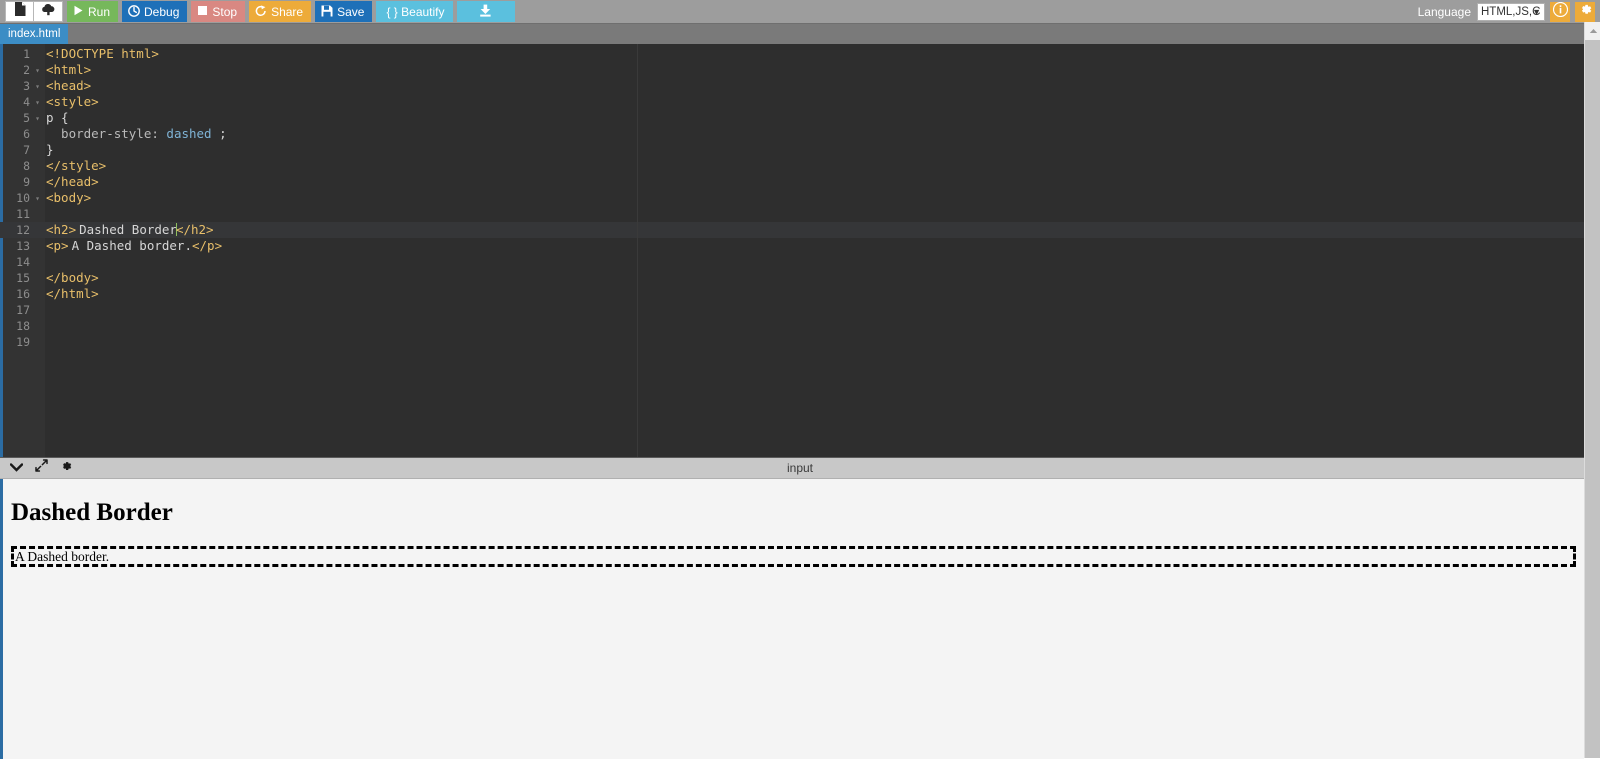 This screenshot has height=759, width=1600. I want to click on preview-heading: Dashed Border, so click(92, 512).